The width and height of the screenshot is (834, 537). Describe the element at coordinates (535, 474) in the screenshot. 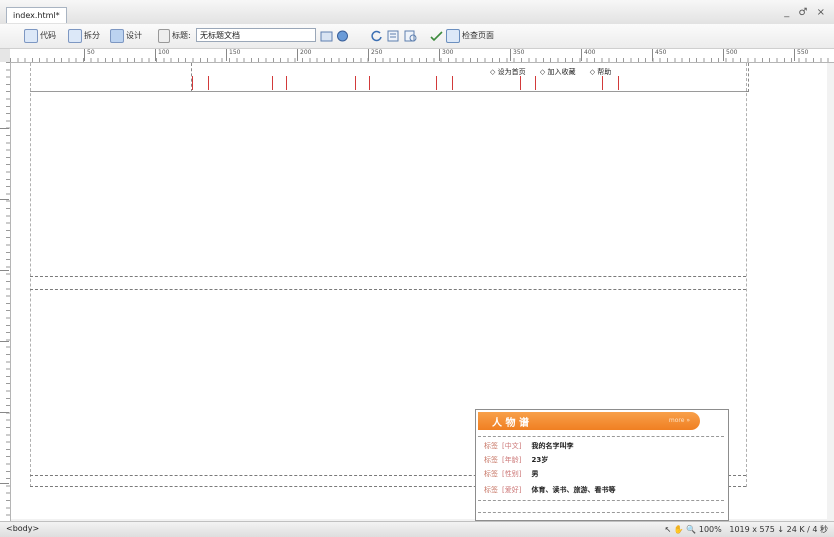

I see `row-value: 男` at that location.